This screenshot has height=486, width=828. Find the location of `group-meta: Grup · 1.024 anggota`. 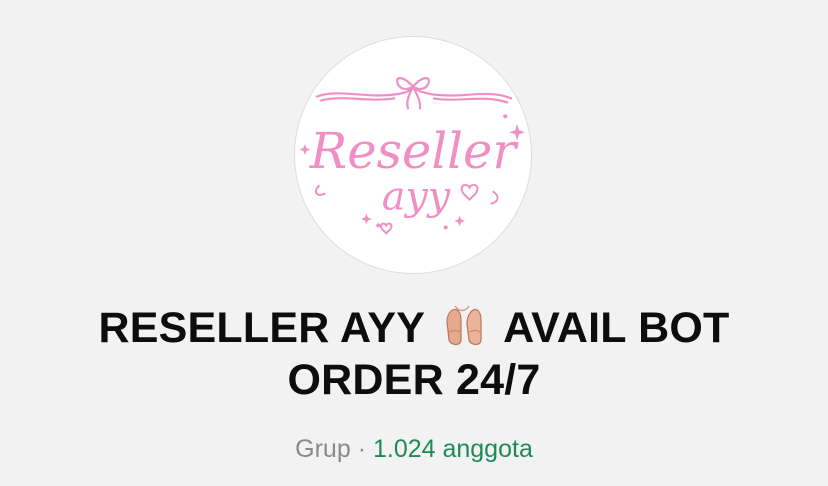

group-meta: Grup · 1.024 anggota is located at coordinates (414, 449).